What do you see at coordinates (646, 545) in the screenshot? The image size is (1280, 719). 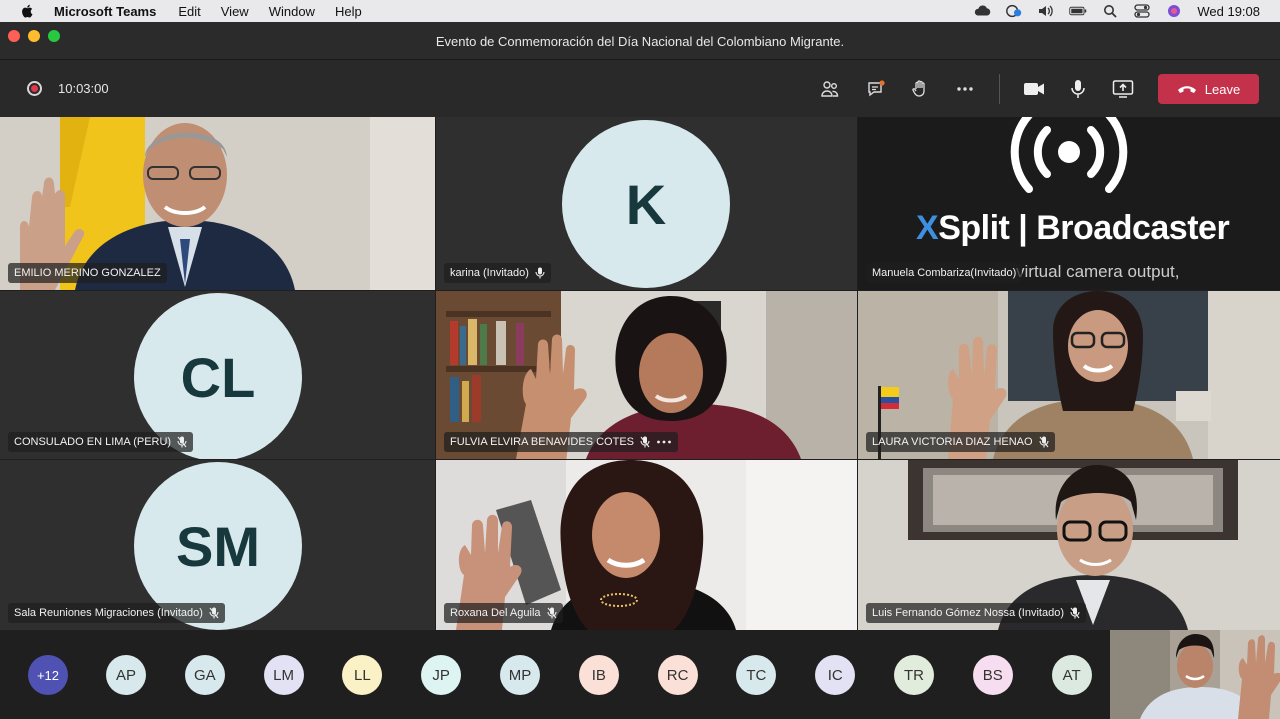 I see `video-tile-roxana: Roxana Del Aguila` at bounding box center [646, 545].